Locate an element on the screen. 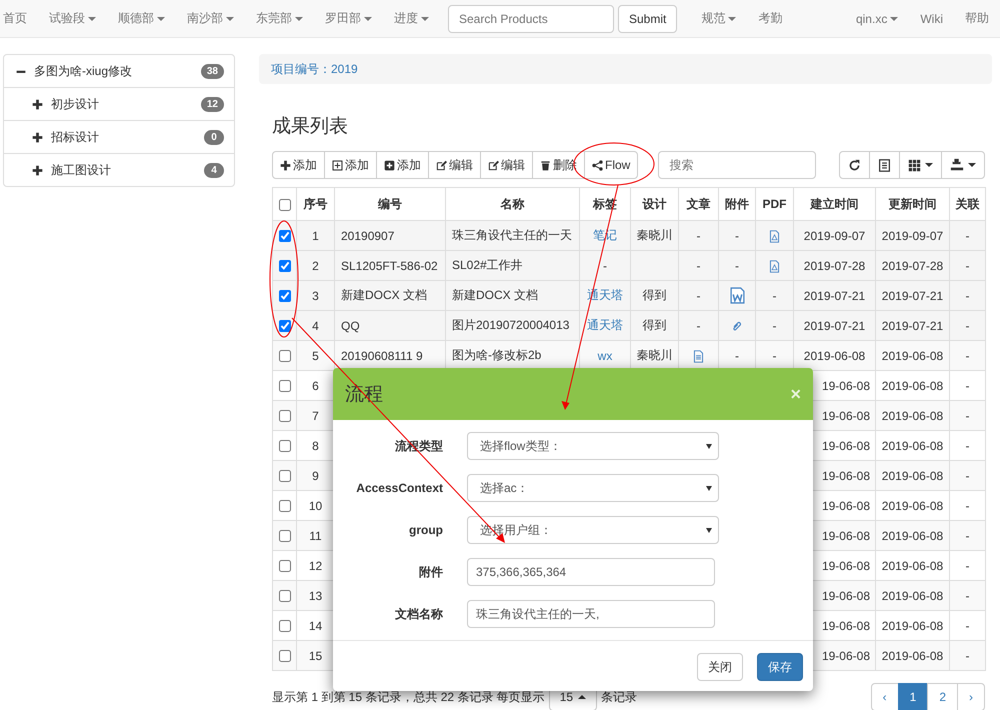 This screenshot has height=710, width=1000. grid-button is located at coordinates (920, 165).